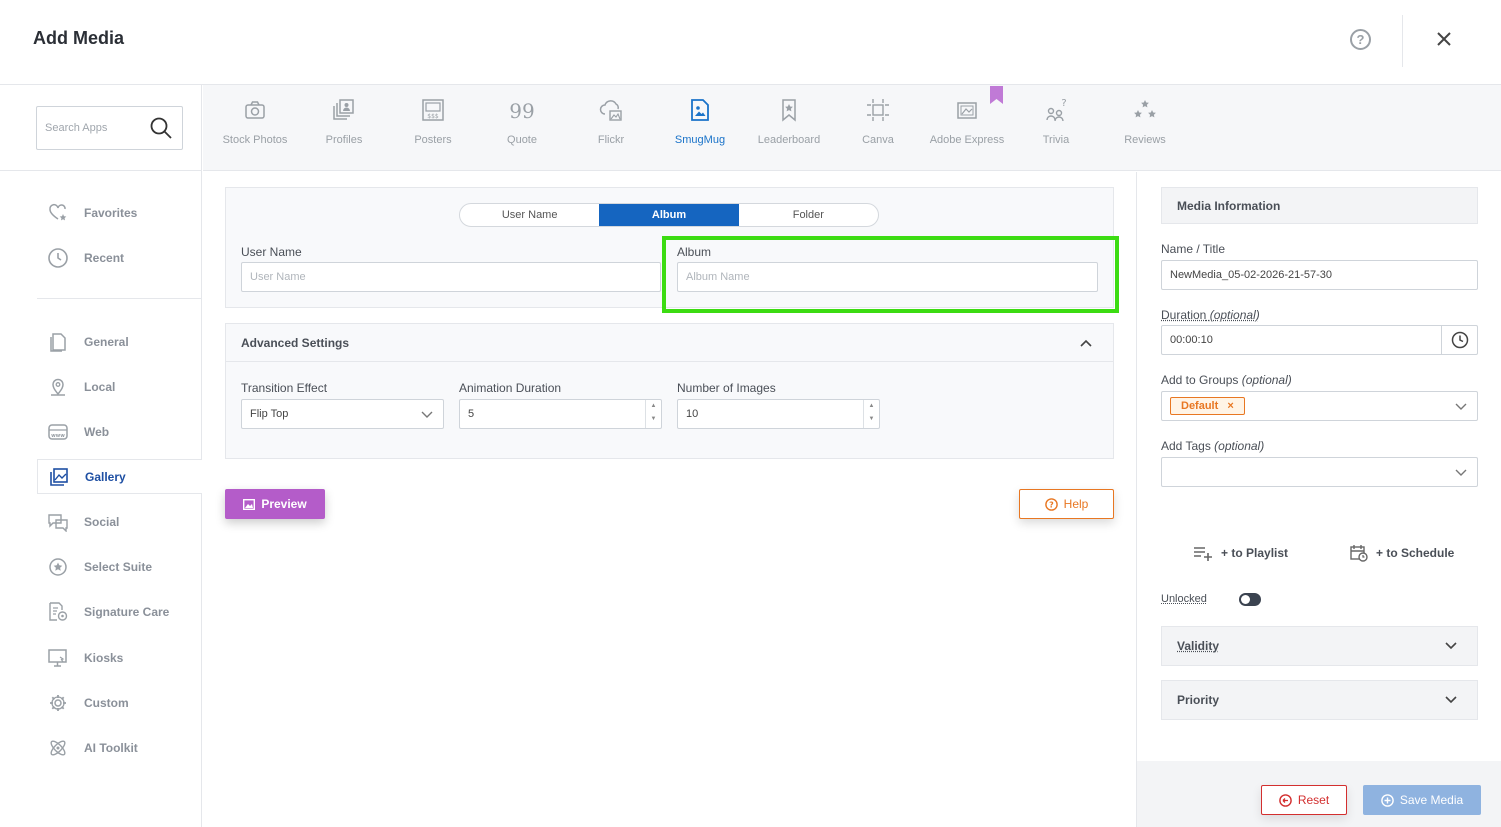 The width and height of the screenshot is (1501, 827). Describe the element at coordinates (878, 140) in the screenshot. I see `app-label: Canva` at that location.